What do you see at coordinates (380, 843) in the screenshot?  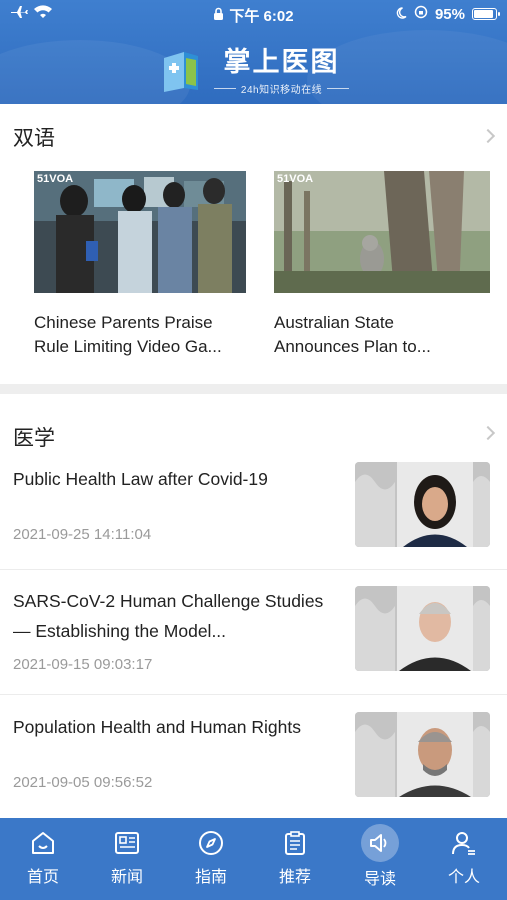 I see `speaker-icon` at bounding box center [380, 843].